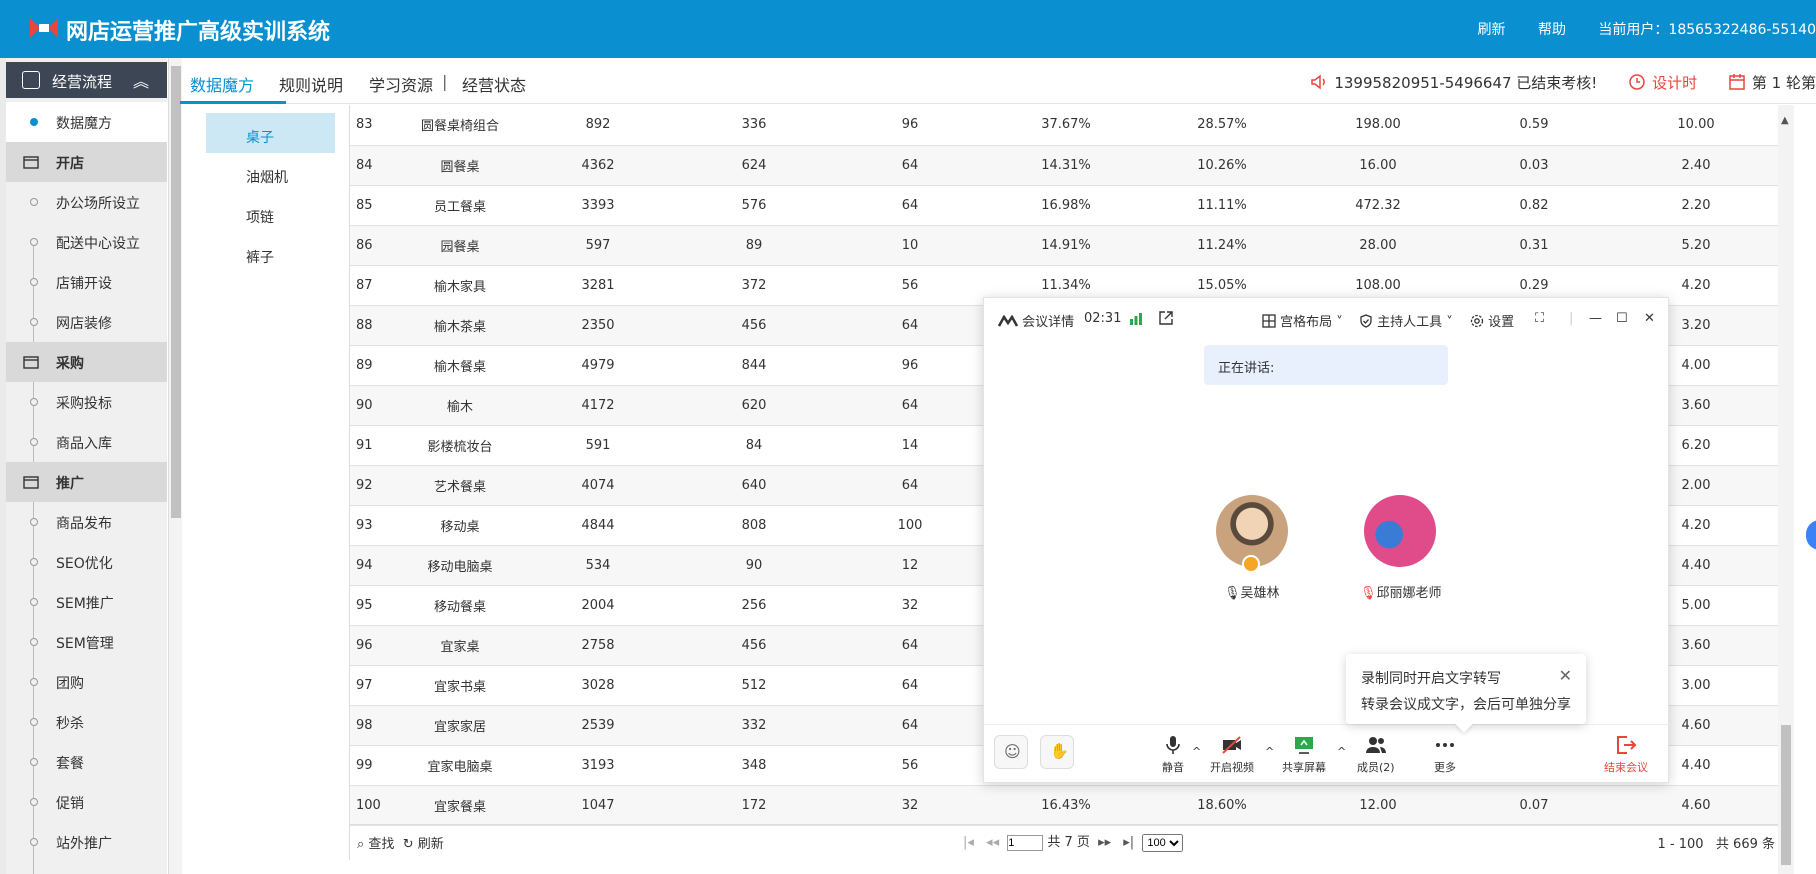 This screenshot has height=874, width=1816. I want to click on participant-avatar, so click(1400, 531).